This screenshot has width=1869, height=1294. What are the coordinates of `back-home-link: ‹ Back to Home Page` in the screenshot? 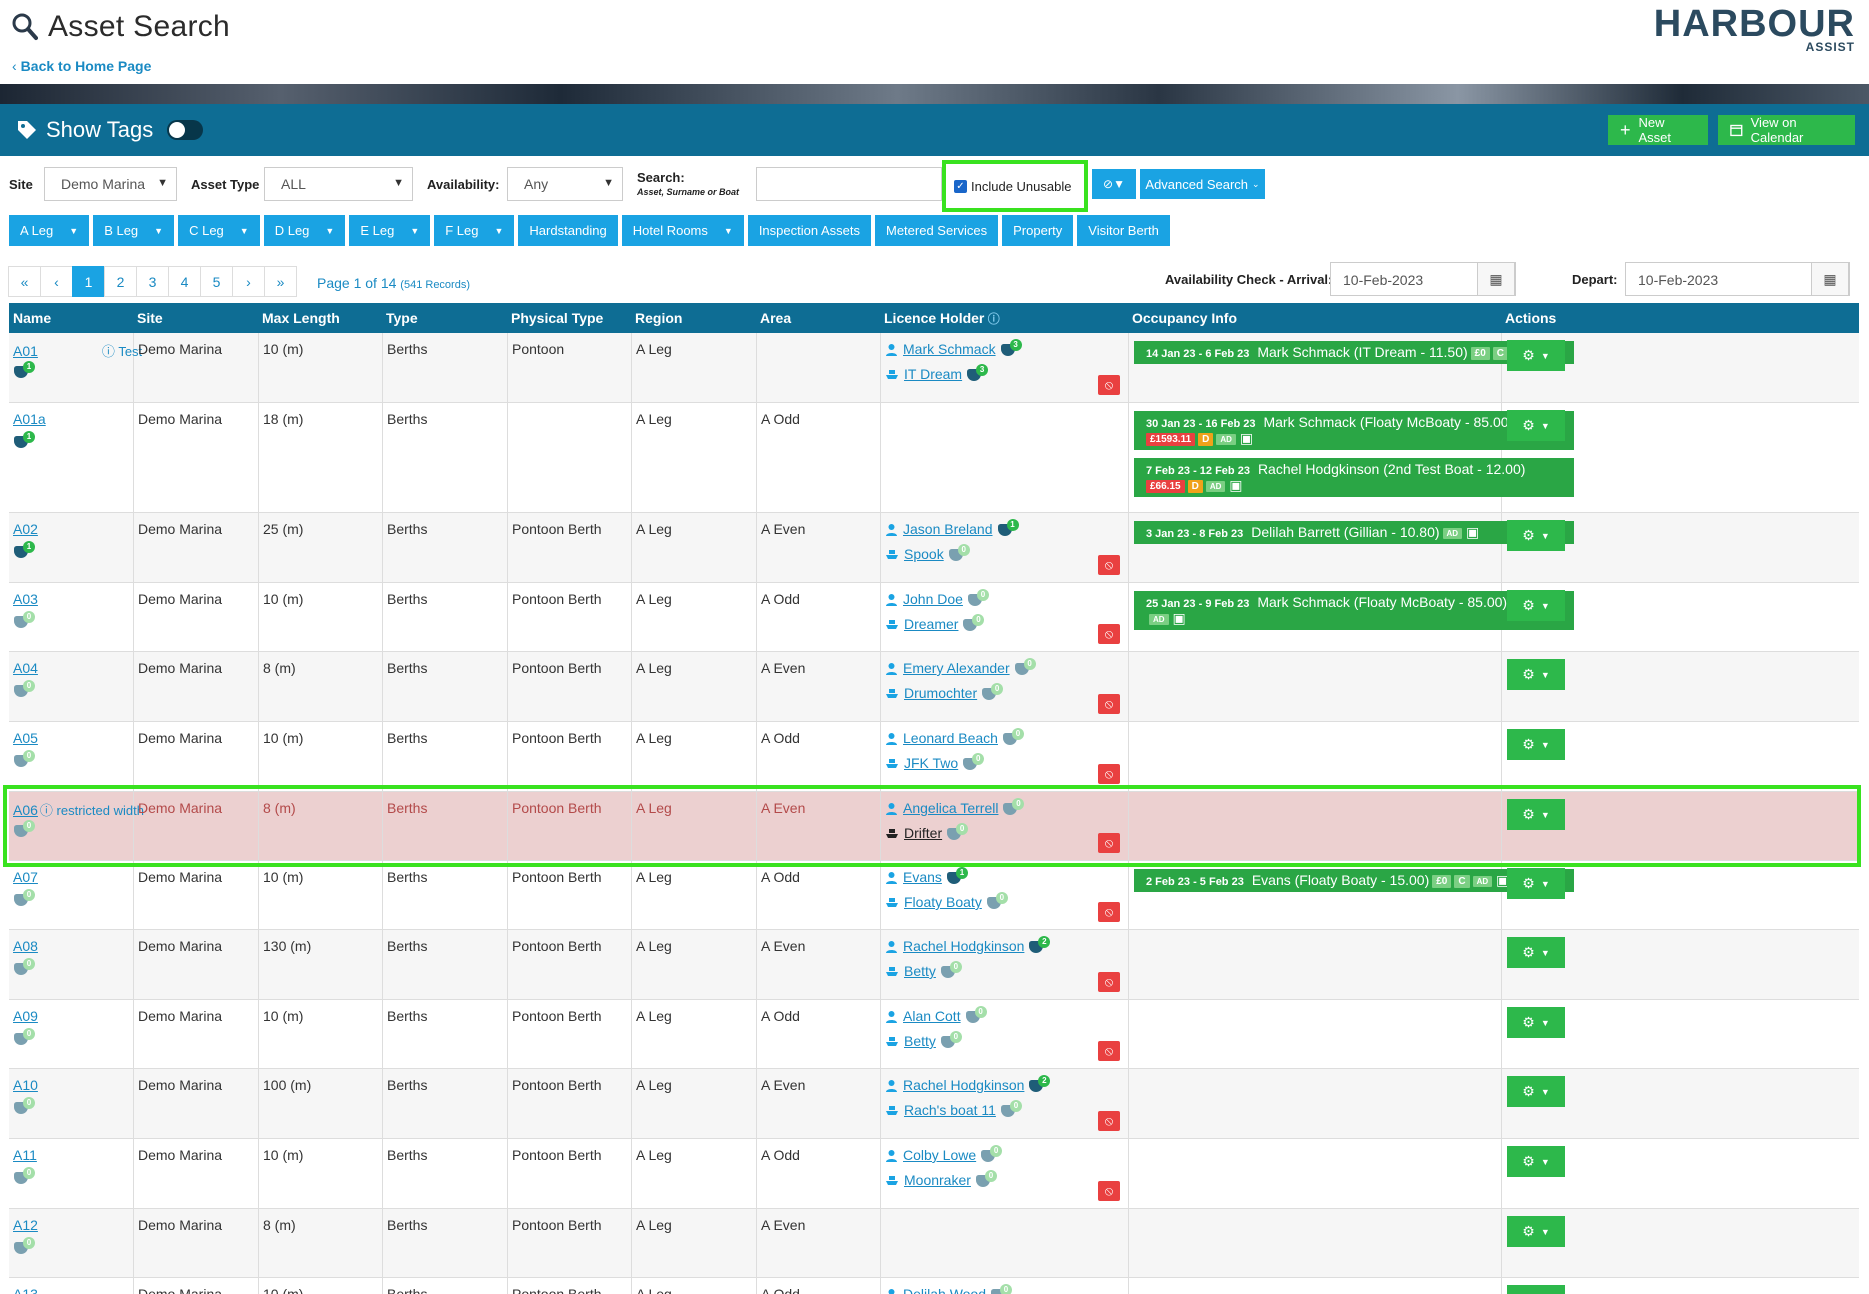 It's located at (81, 66).